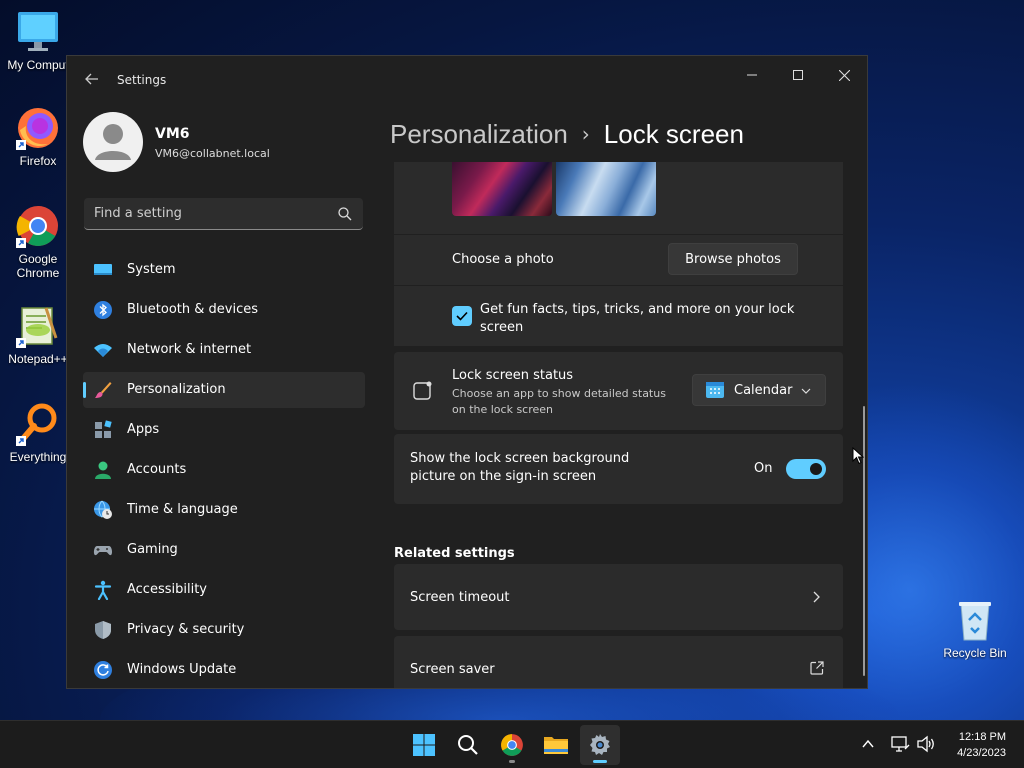 The image size is (1024, 768). What do you see at coordinates (38, 65) in the screenshot?
I see `desktop-icon-label: My Comput` at bounding box center [38, 65].